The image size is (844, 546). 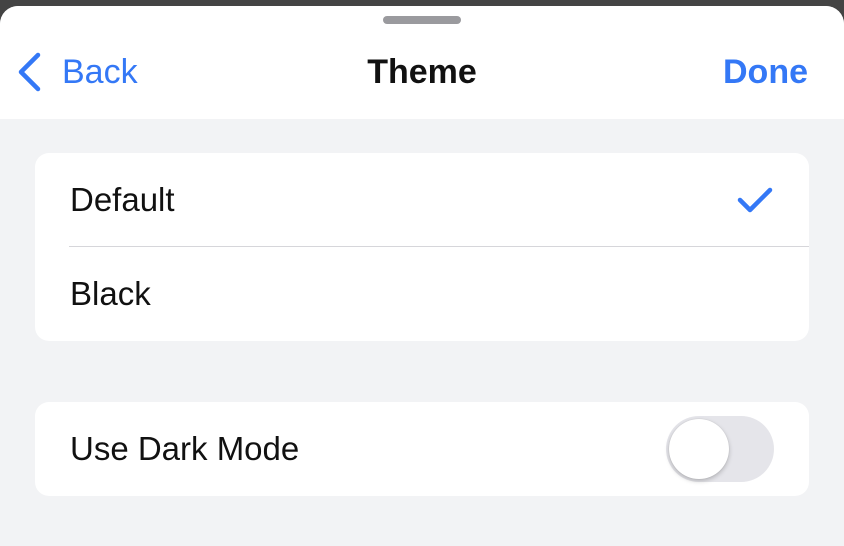 I want to click on dark-mode-label: Use Dark Mode, so click(x=185, y=448).